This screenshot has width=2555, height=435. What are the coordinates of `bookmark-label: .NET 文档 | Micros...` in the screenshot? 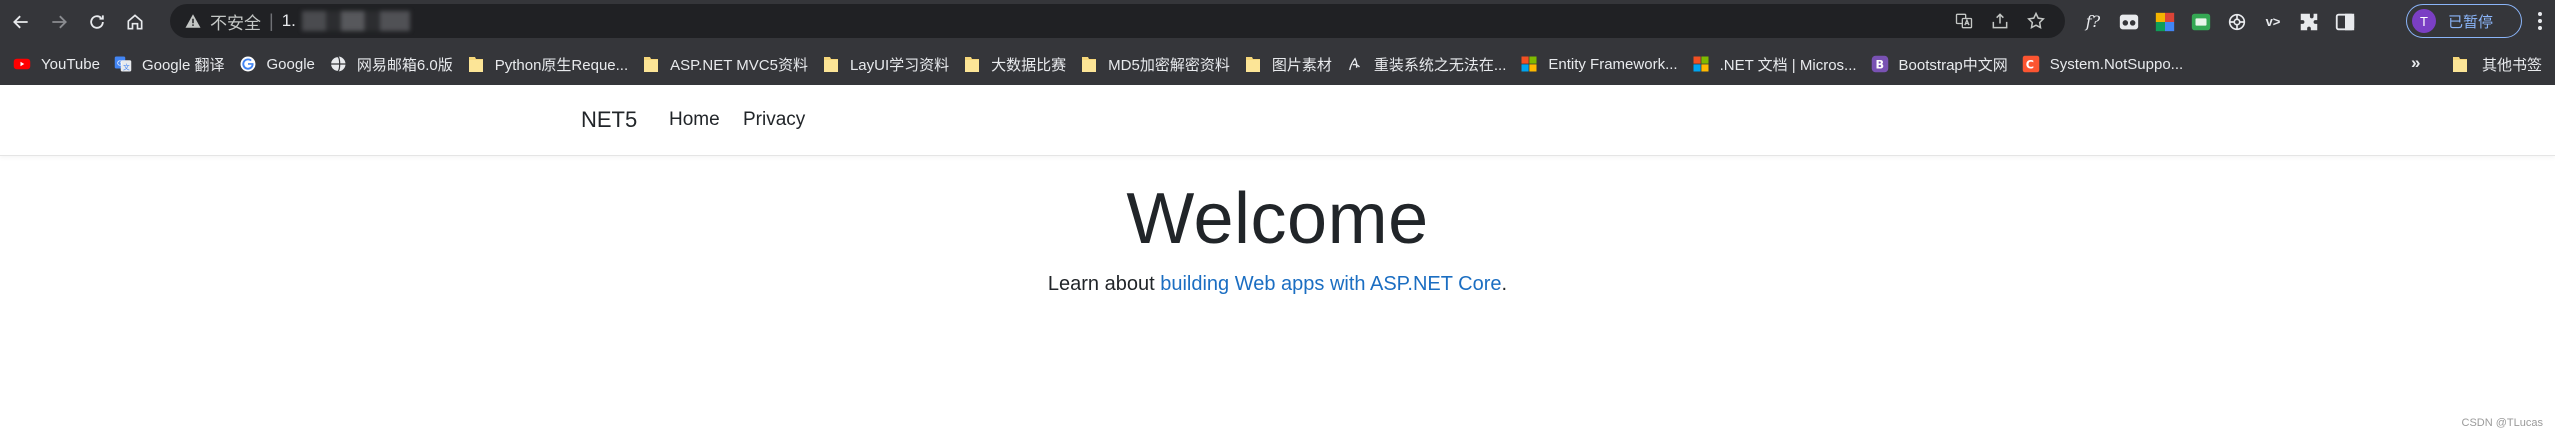 It's located at (1788, 65).